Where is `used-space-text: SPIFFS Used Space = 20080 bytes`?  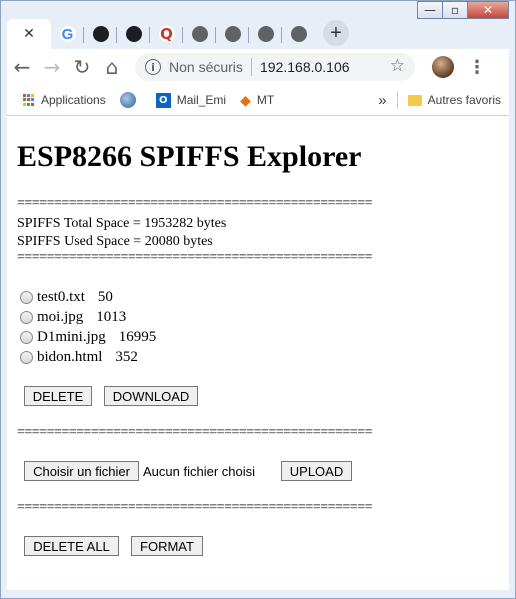 used-space-text: SPIFFS Used Space = 20080 bytes is located at coordinates (115, 241).